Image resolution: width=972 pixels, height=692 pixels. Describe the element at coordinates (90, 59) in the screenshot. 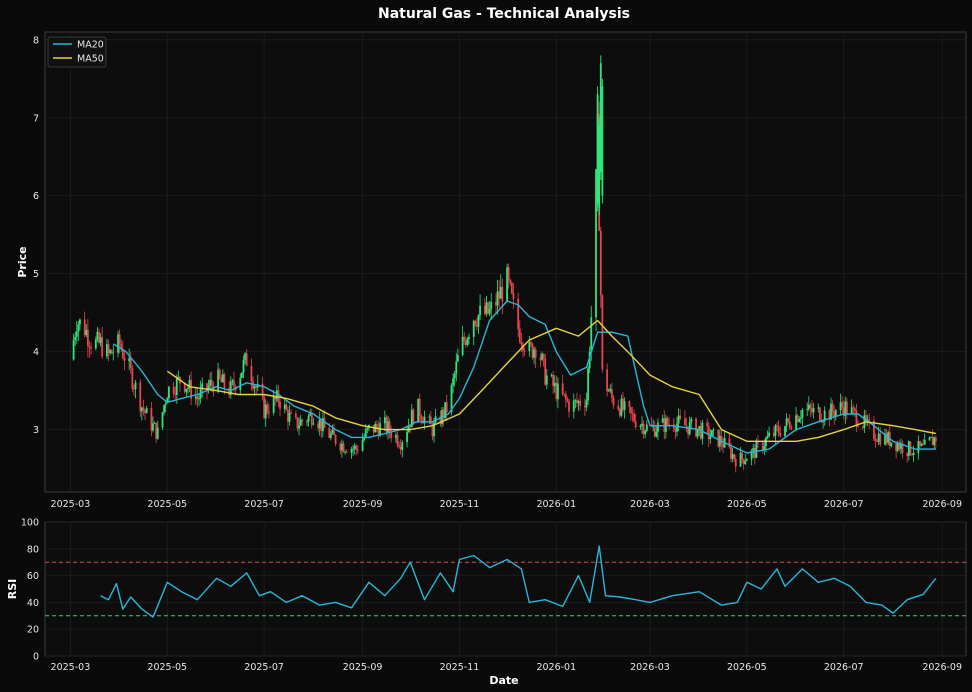

I see `legend-label-ma50: MA50` at that location.